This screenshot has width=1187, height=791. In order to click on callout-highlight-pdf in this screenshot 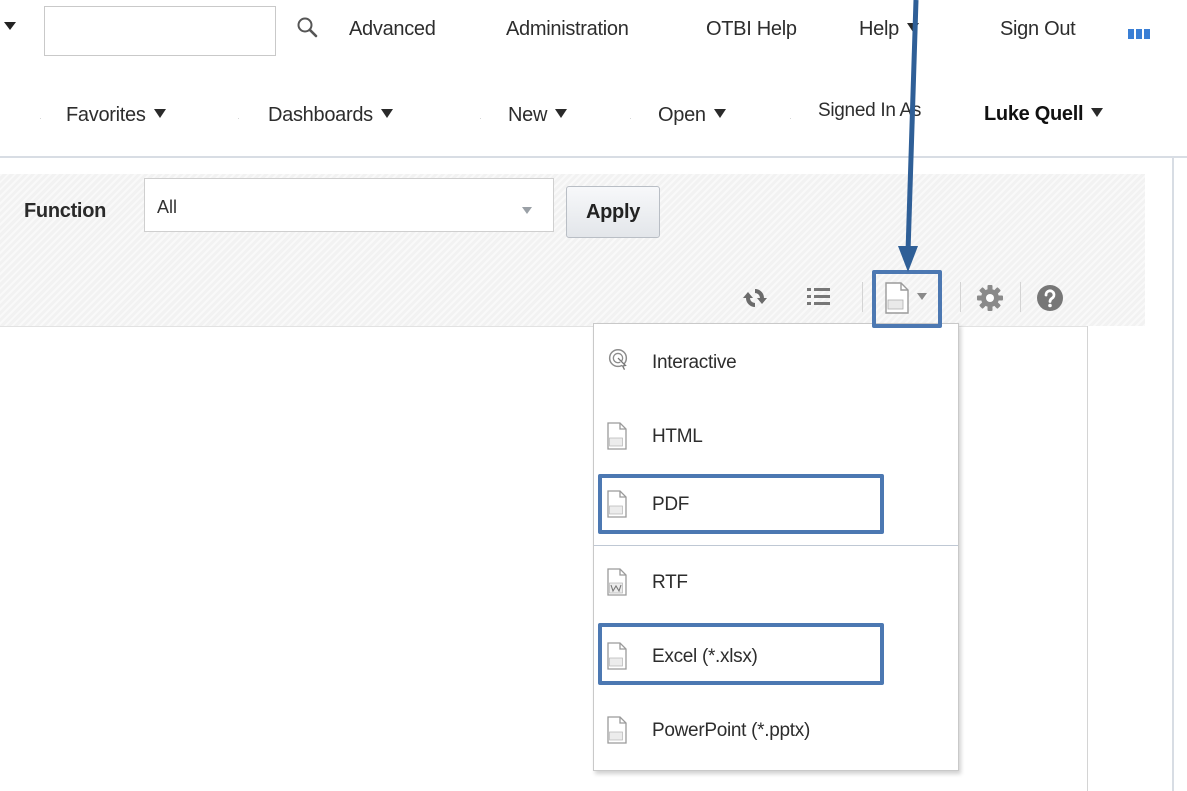, I will do `click(741, 504)`.